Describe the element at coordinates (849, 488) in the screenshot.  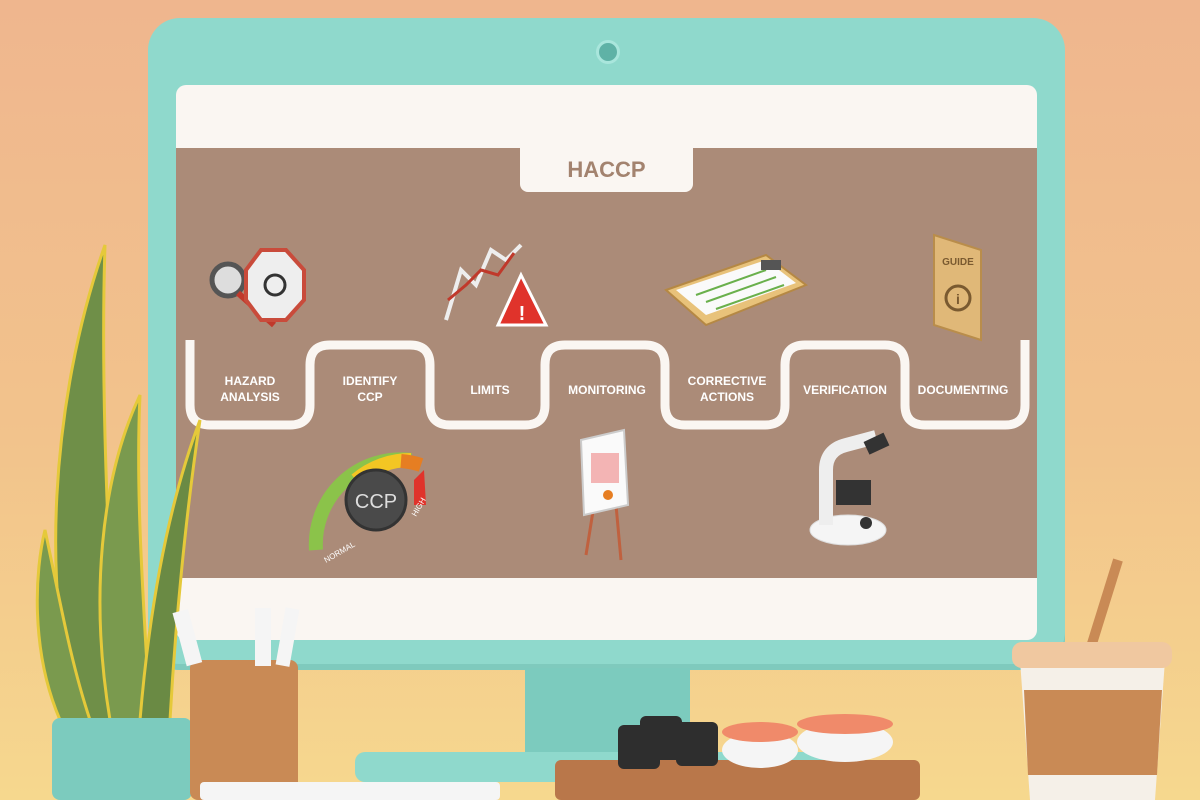
I see `microscope-icon` at that location.